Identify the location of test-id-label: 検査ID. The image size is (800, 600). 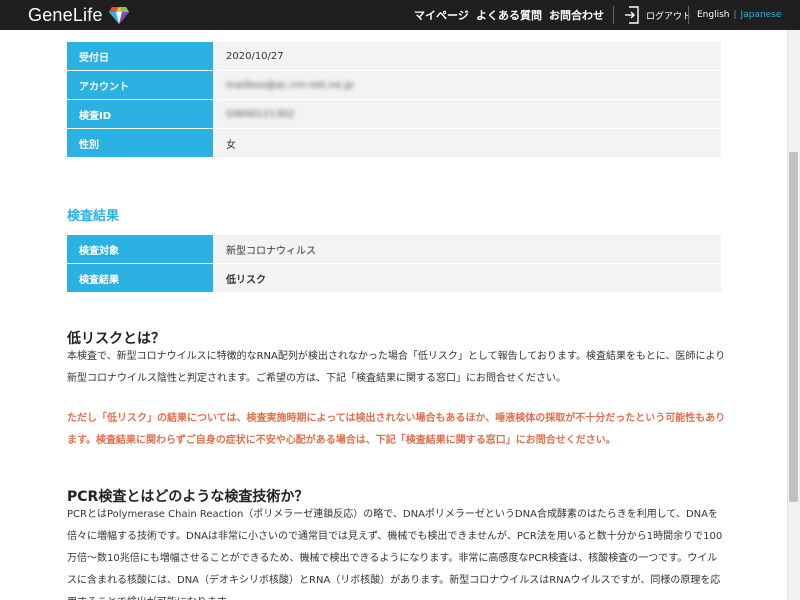
(140, 114).